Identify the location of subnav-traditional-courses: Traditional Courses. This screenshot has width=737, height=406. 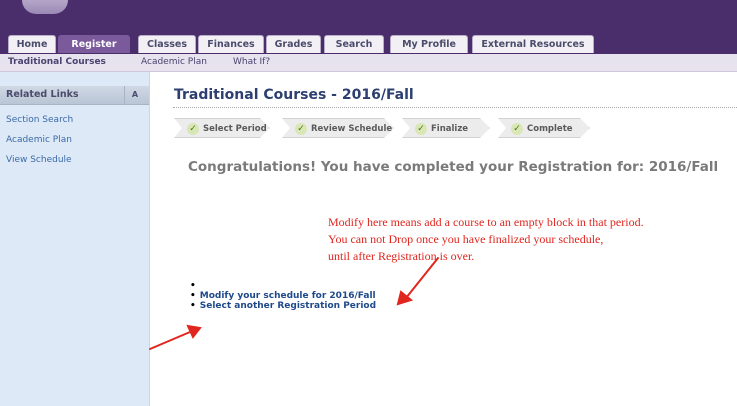
(57, 62).